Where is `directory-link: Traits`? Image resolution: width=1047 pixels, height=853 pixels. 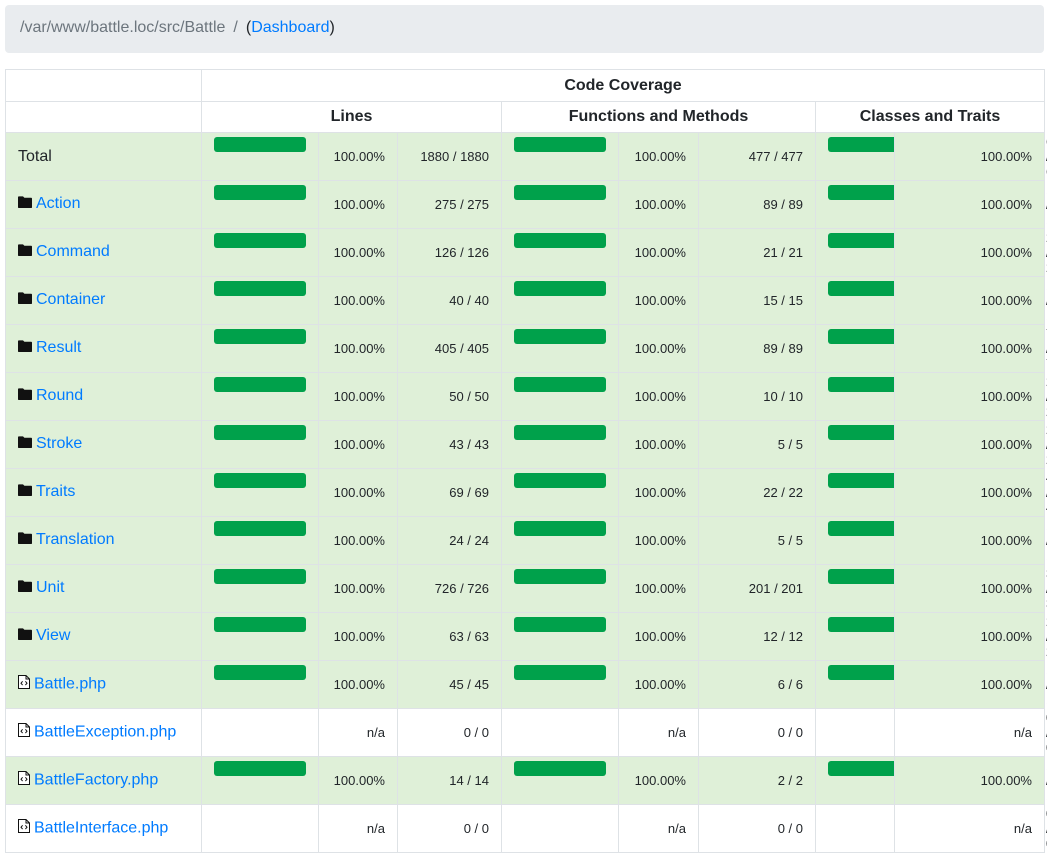 directory-link: Traits is located at coordinates (55, 492).